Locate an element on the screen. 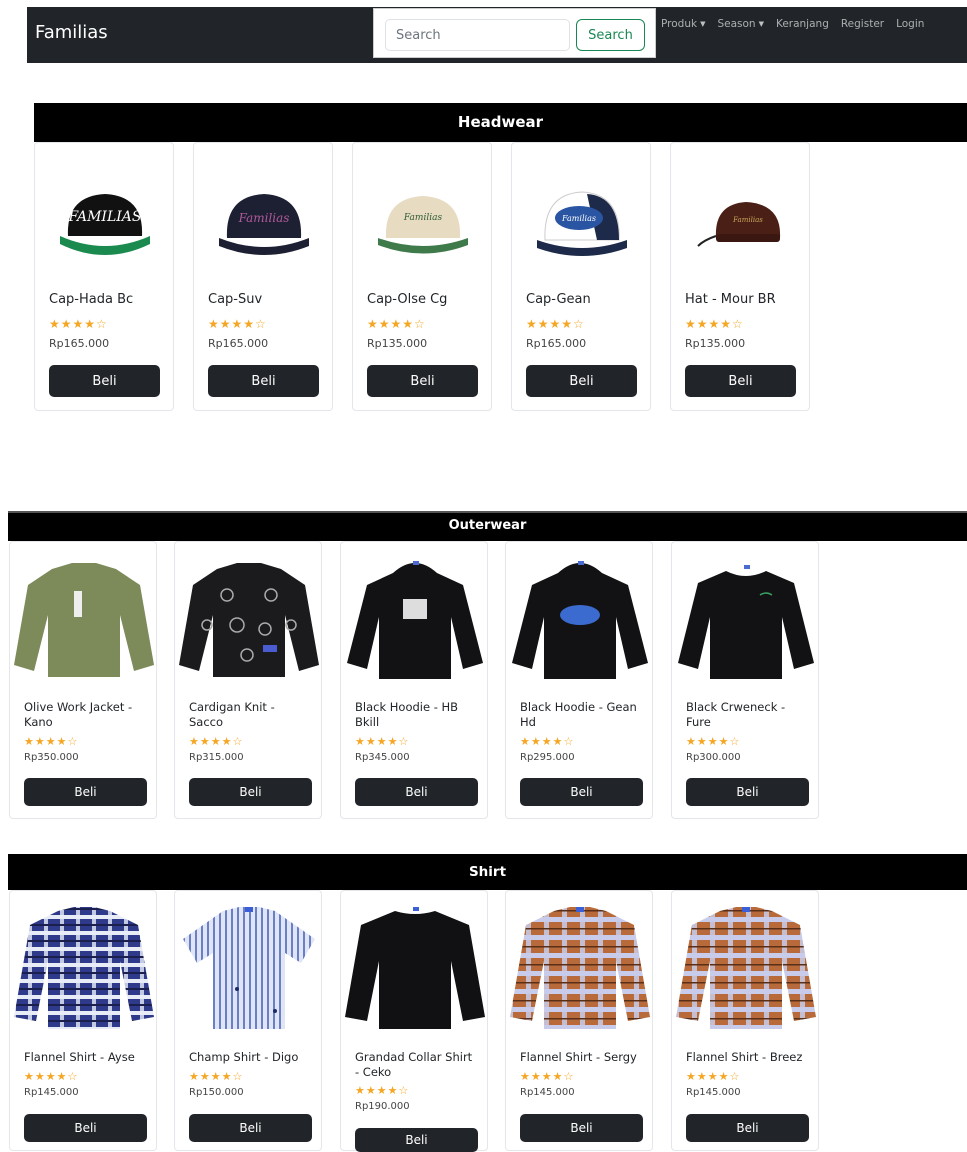 The width and height of the screenshot is (967, 1152). product-name: Black Hoodie - HB Bkill is located at coordinates (407, 714).